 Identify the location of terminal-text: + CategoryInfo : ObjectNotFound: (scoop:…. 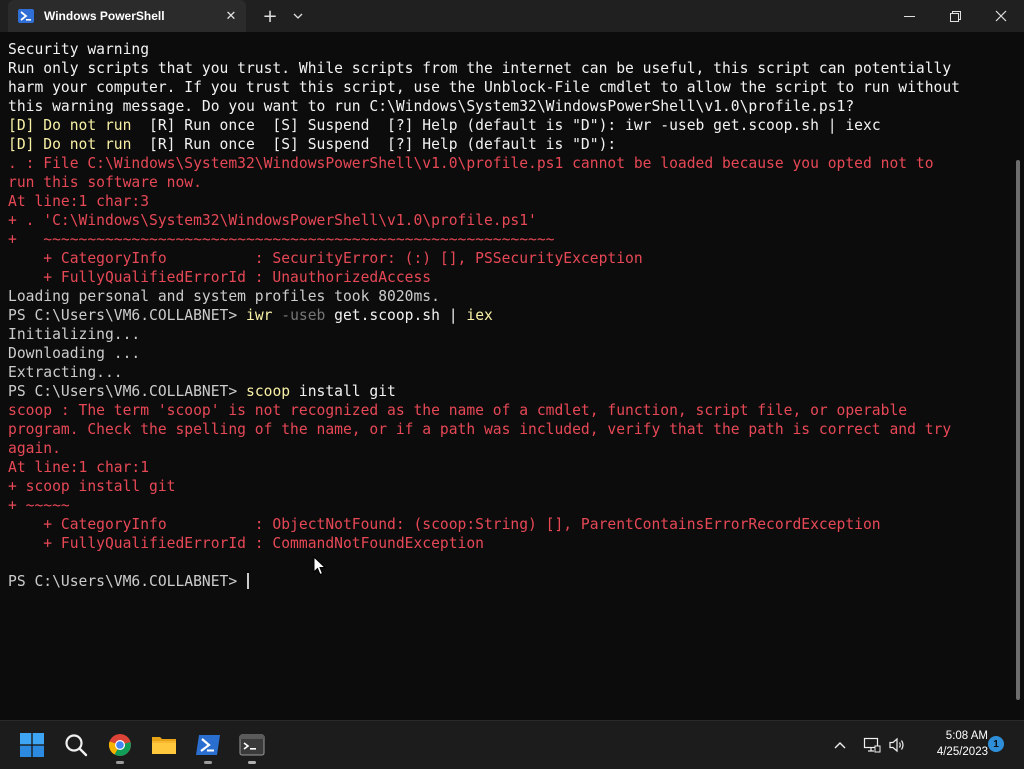
(444, 524).